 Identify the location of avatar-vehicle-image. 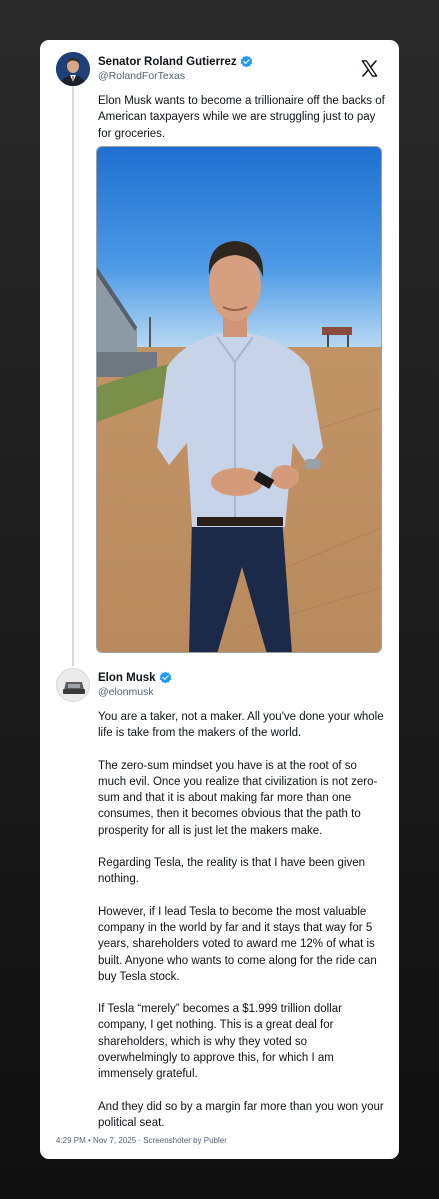
(73, 685).